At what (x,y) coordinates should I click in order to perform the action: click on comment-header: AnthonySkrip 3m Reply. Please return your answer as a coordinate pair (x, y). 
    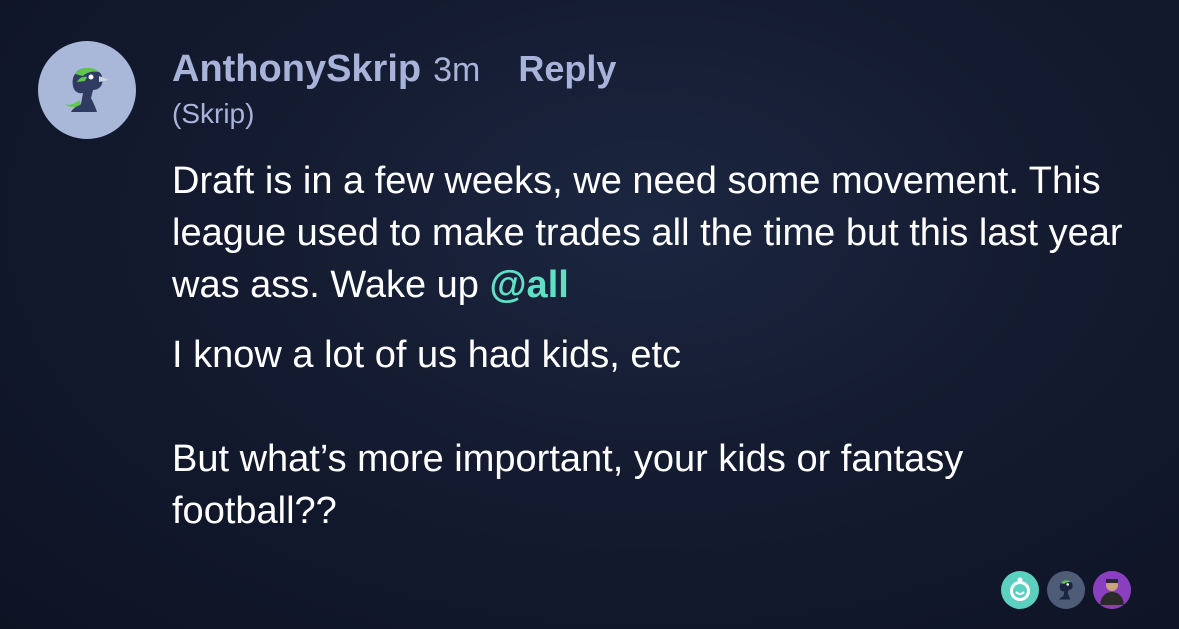
    Looking at the image, I should click on (394, 69).